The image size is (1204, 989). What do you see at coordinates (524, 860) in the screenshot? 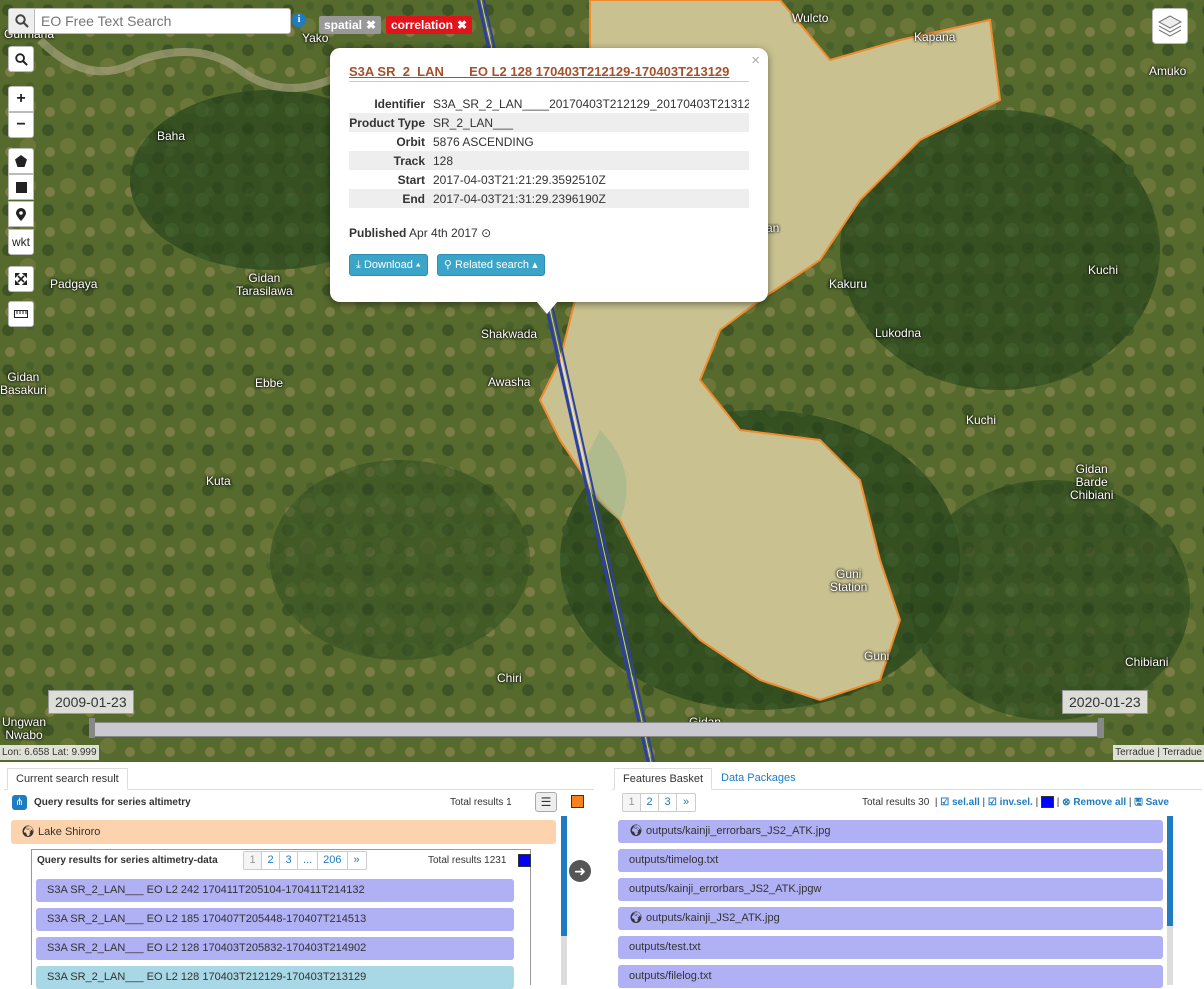
I see `inner-series-color-swatch` at bounding box center [524, 860].